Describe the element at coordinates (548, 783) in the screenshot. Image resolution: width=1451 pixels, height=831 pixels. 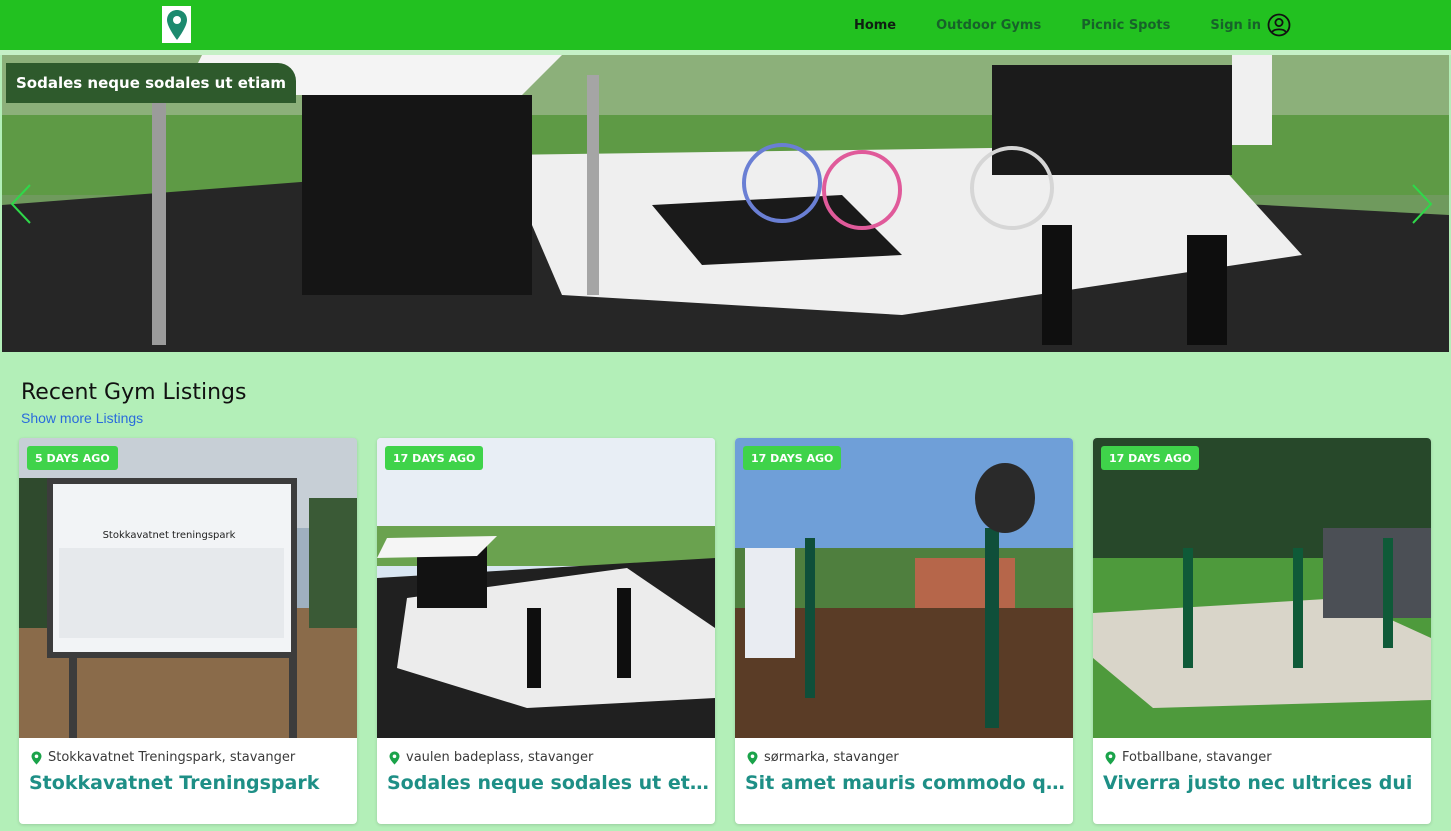
I see `listing-title: Sodales neque sodales ut etiam` at that location.